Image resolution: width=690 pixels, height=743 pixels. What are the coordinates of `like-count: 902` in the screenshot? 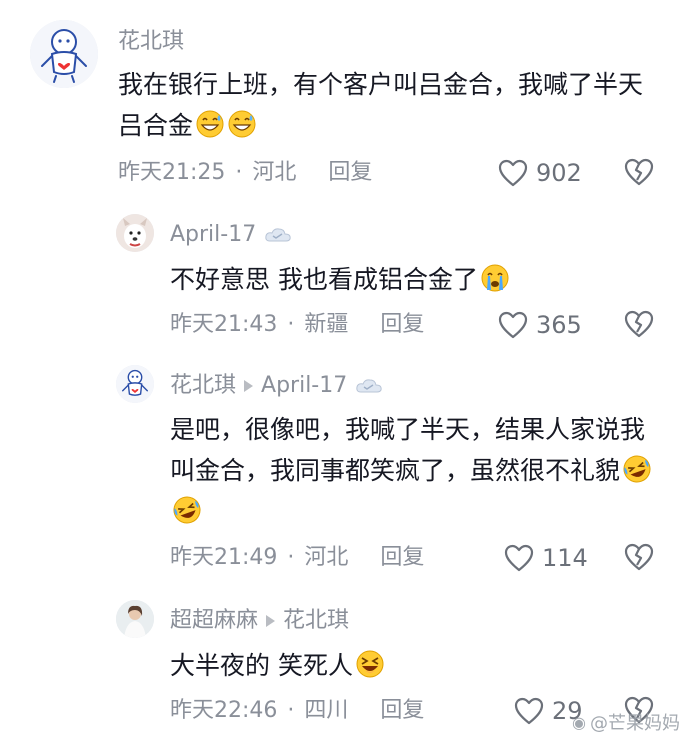 It's located at (559, 173).